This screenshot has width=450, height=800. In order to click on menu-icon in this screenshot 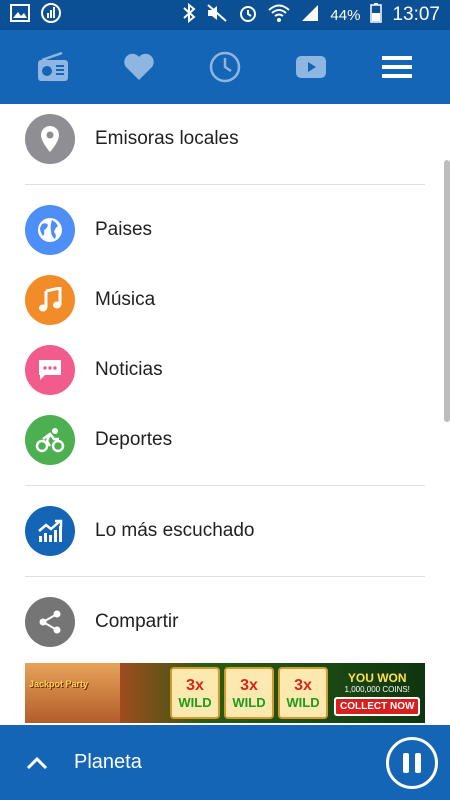, I will do `click(397, 67)`.